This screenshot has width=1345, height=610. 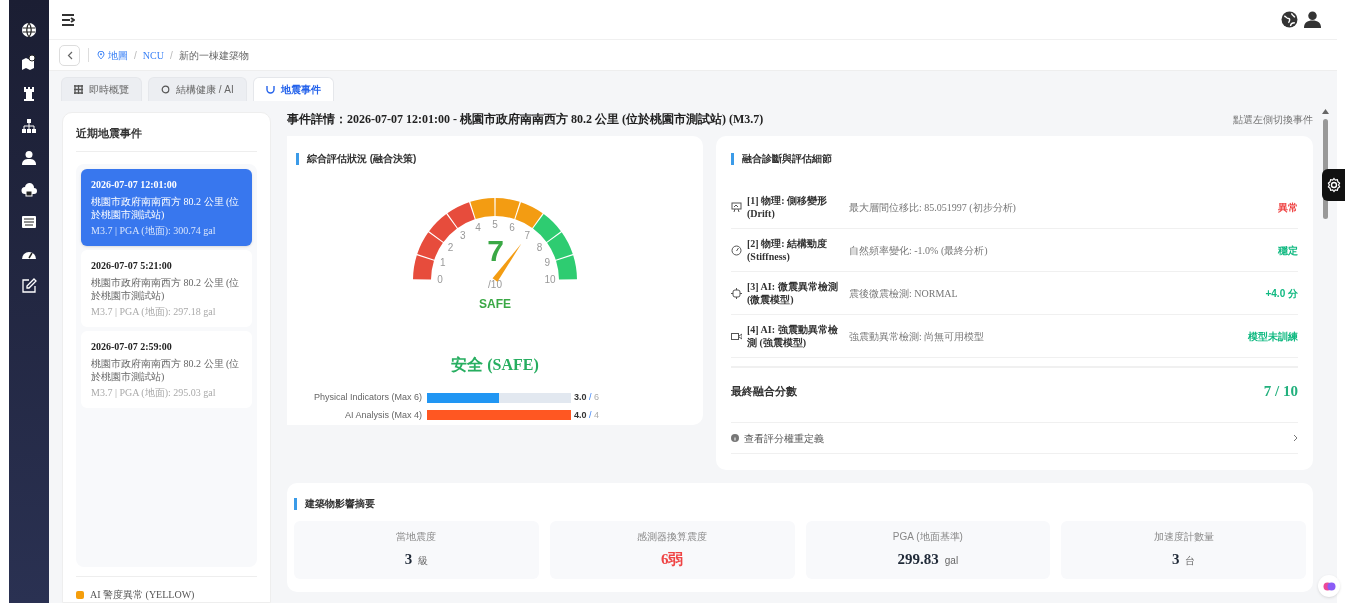 What do you see at coordinates (787, 159) in the screenshot?
I see `section-title: 融合診斷與評估細節` at bounding box center [787, 159].